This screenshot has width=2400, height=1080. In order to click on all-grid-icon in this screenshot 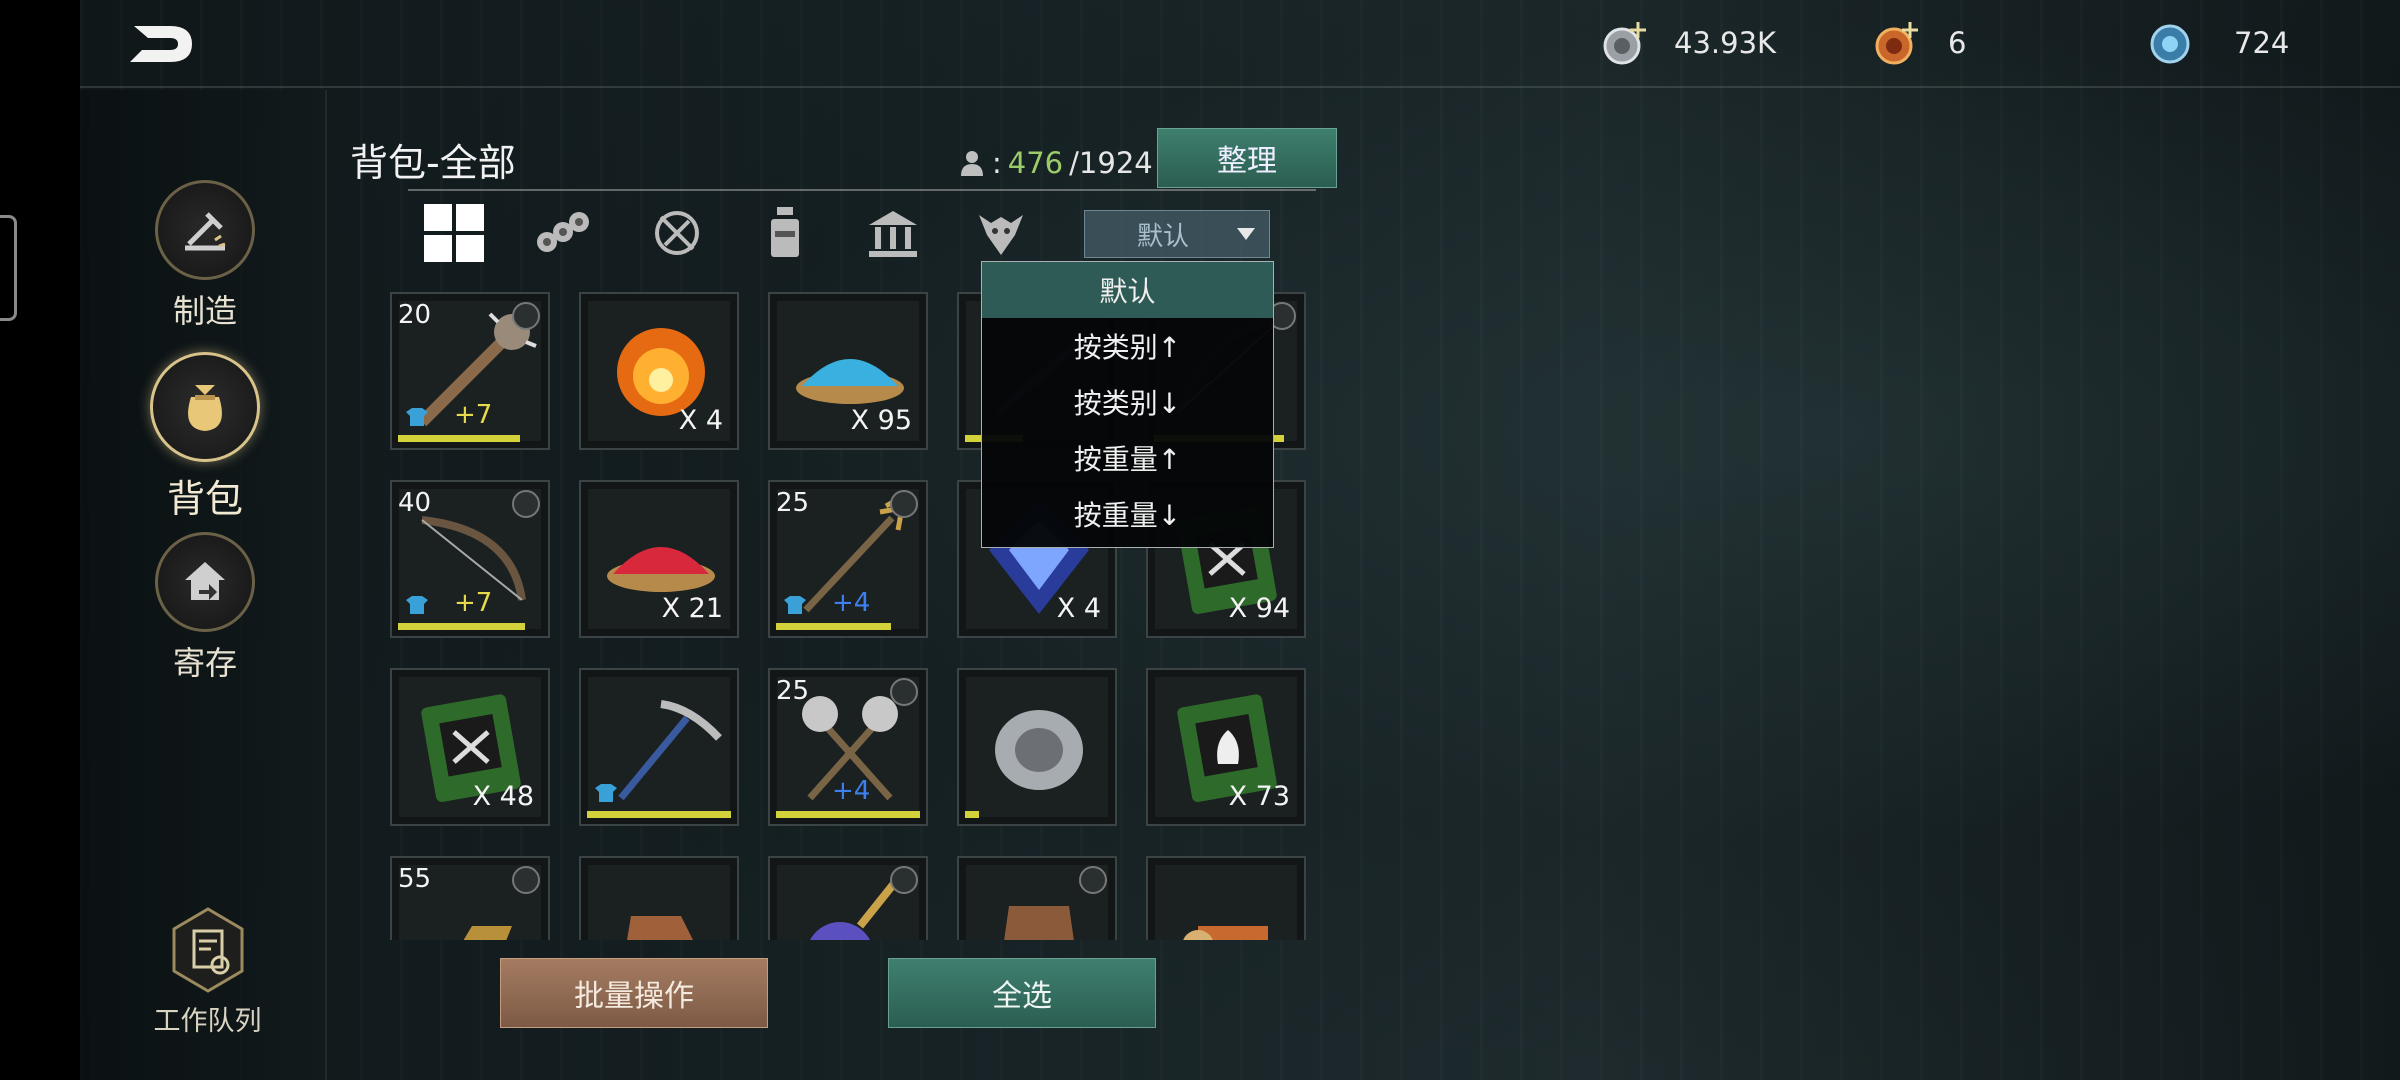, I will do `click(454, 233)`.